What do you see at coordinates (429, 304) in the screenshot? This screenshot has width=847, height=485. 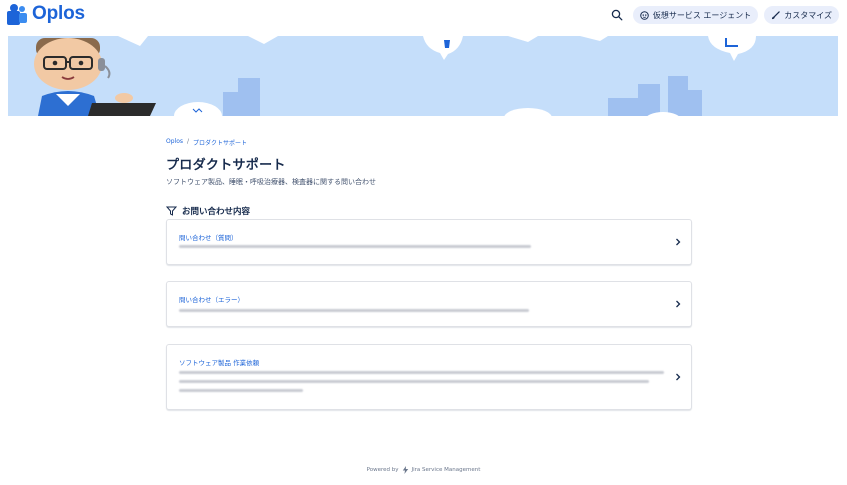 I see `request-type-card-error: 問い合わせ（エラー）` at bounding box center [429, 304].